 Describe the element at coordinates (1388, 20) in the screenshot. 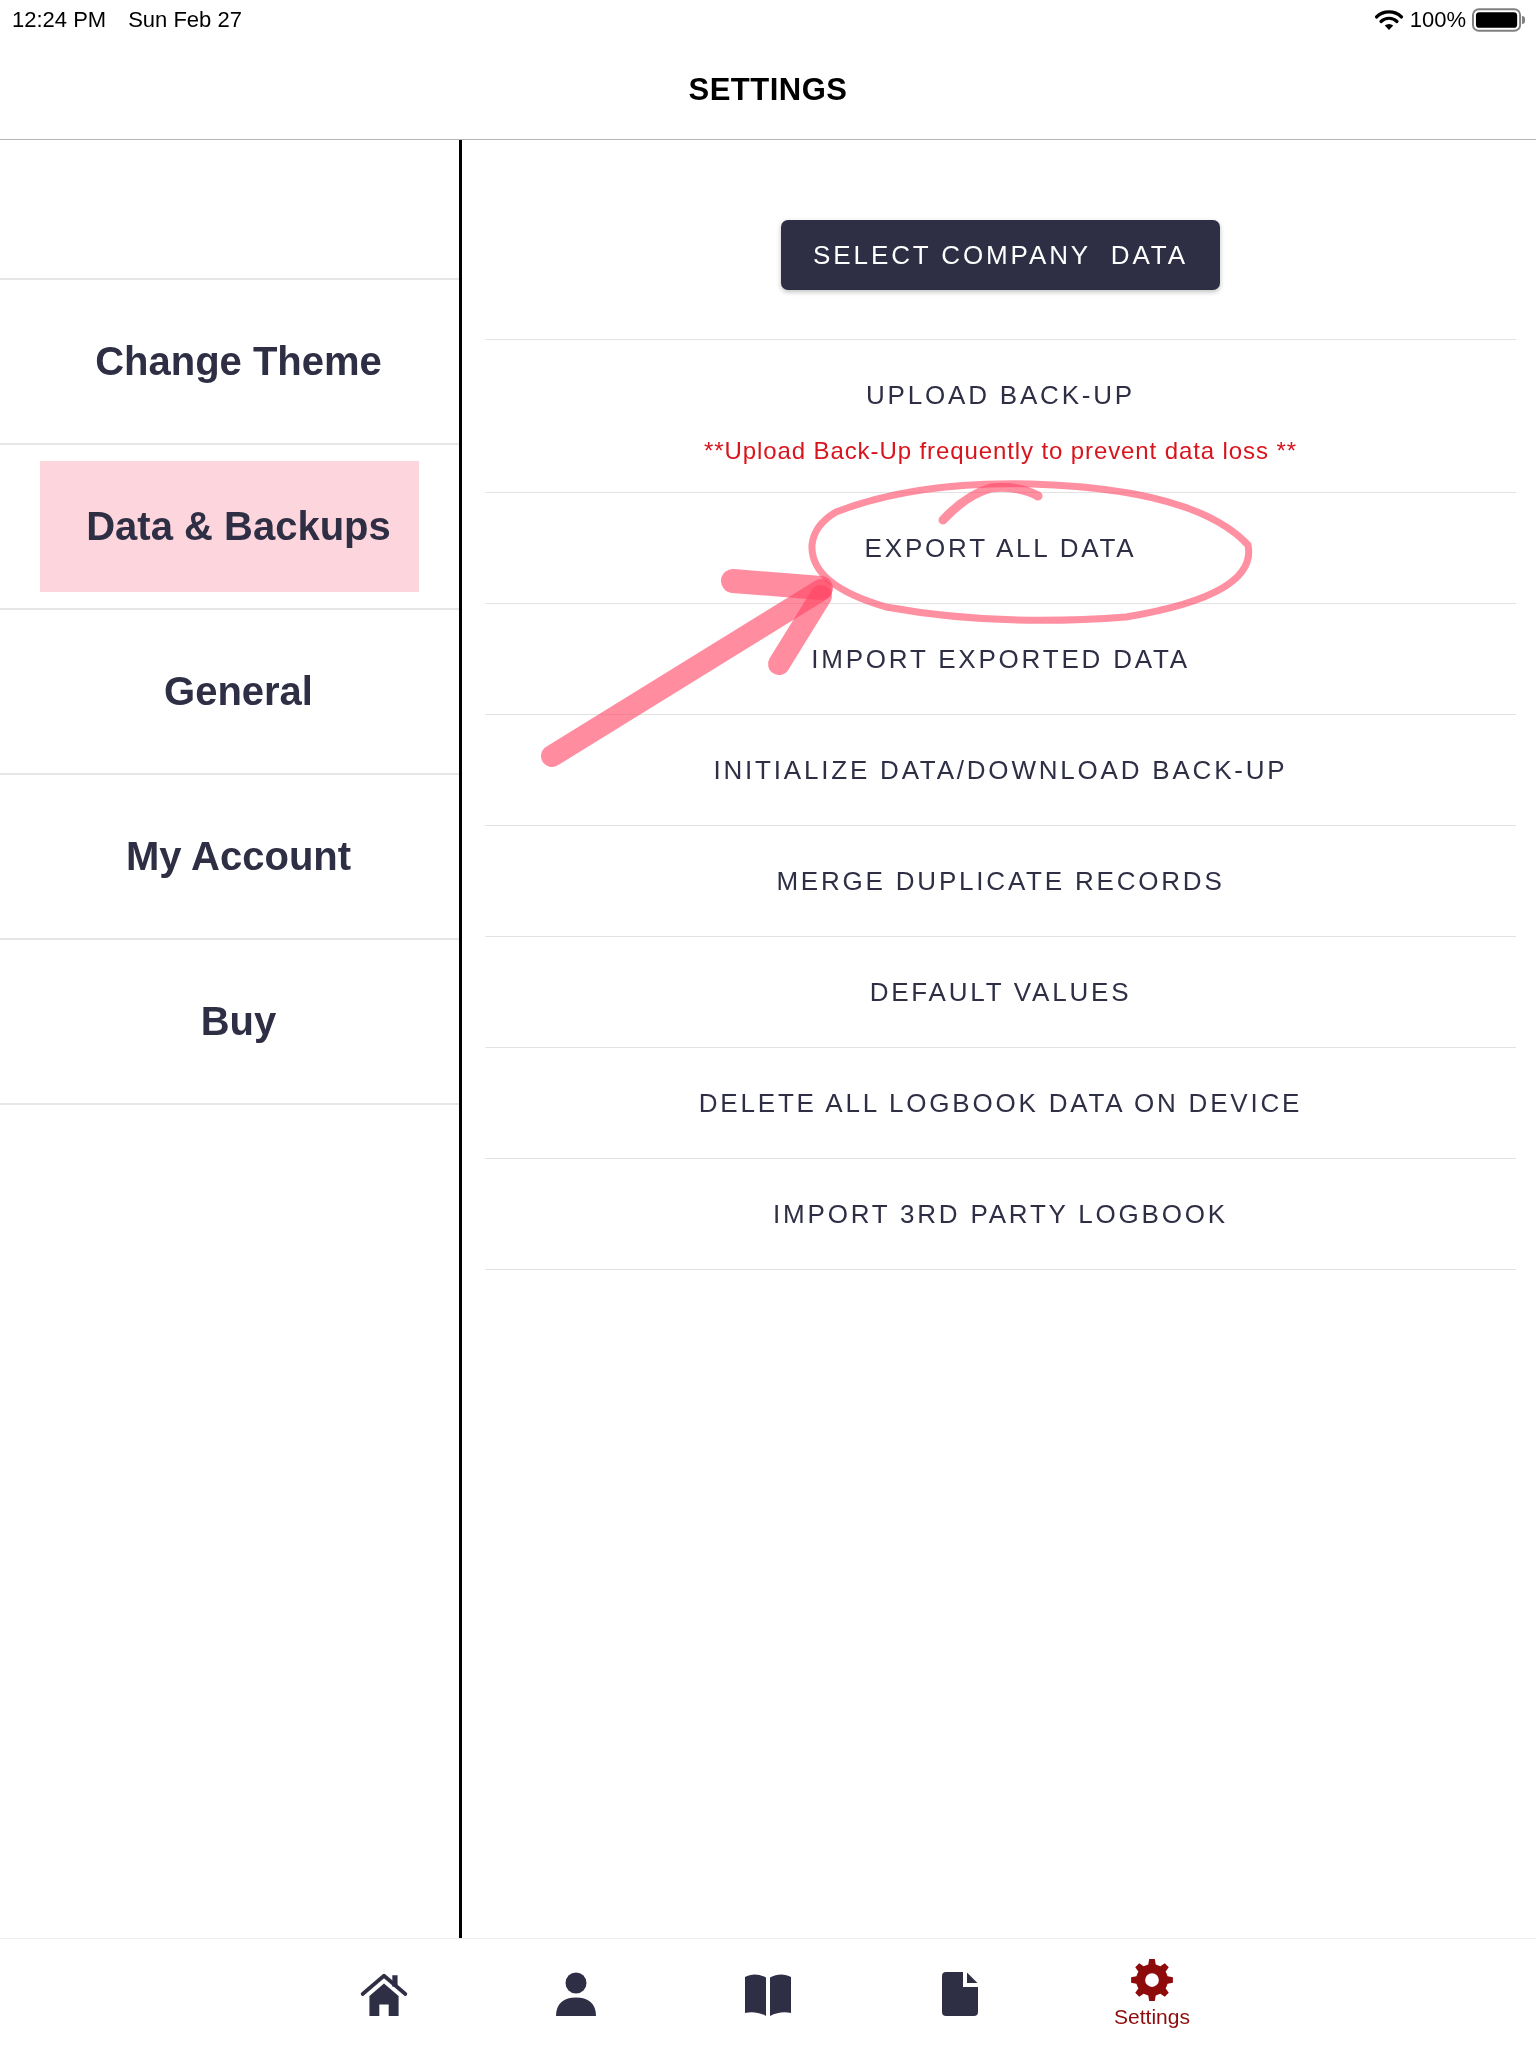

I see `wifi-icon` at that location.